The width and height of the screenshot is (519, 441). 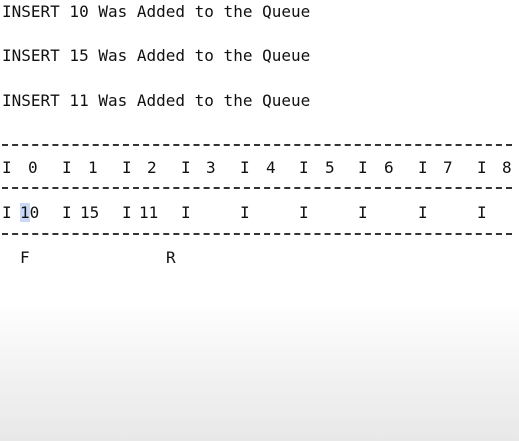 I want to click on insert-message-3: INSERT 11 Was Added to the Queue, so click(x=156, y=100).